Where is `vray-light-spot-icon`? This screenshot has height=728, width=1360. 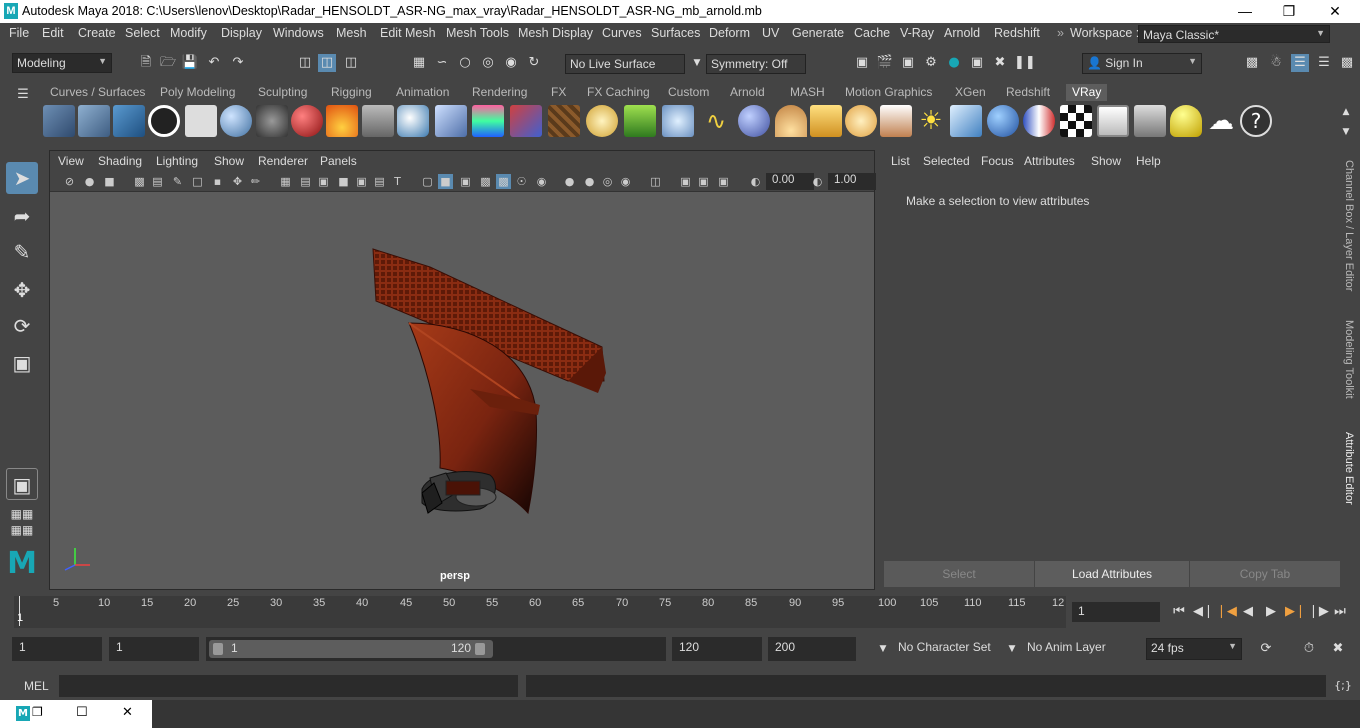 vray-light-spot-icon is located at coordinates (826, 121).